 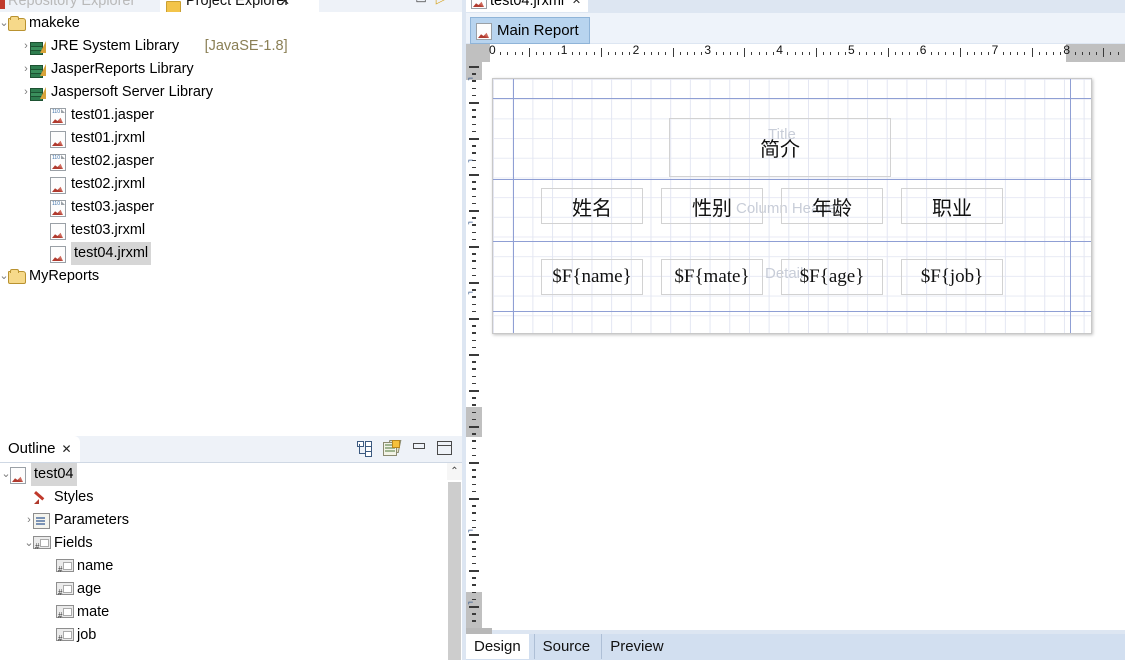 I want to click on editor-bottom-tabs: Design Source Preview, so click(x=795, y=644).